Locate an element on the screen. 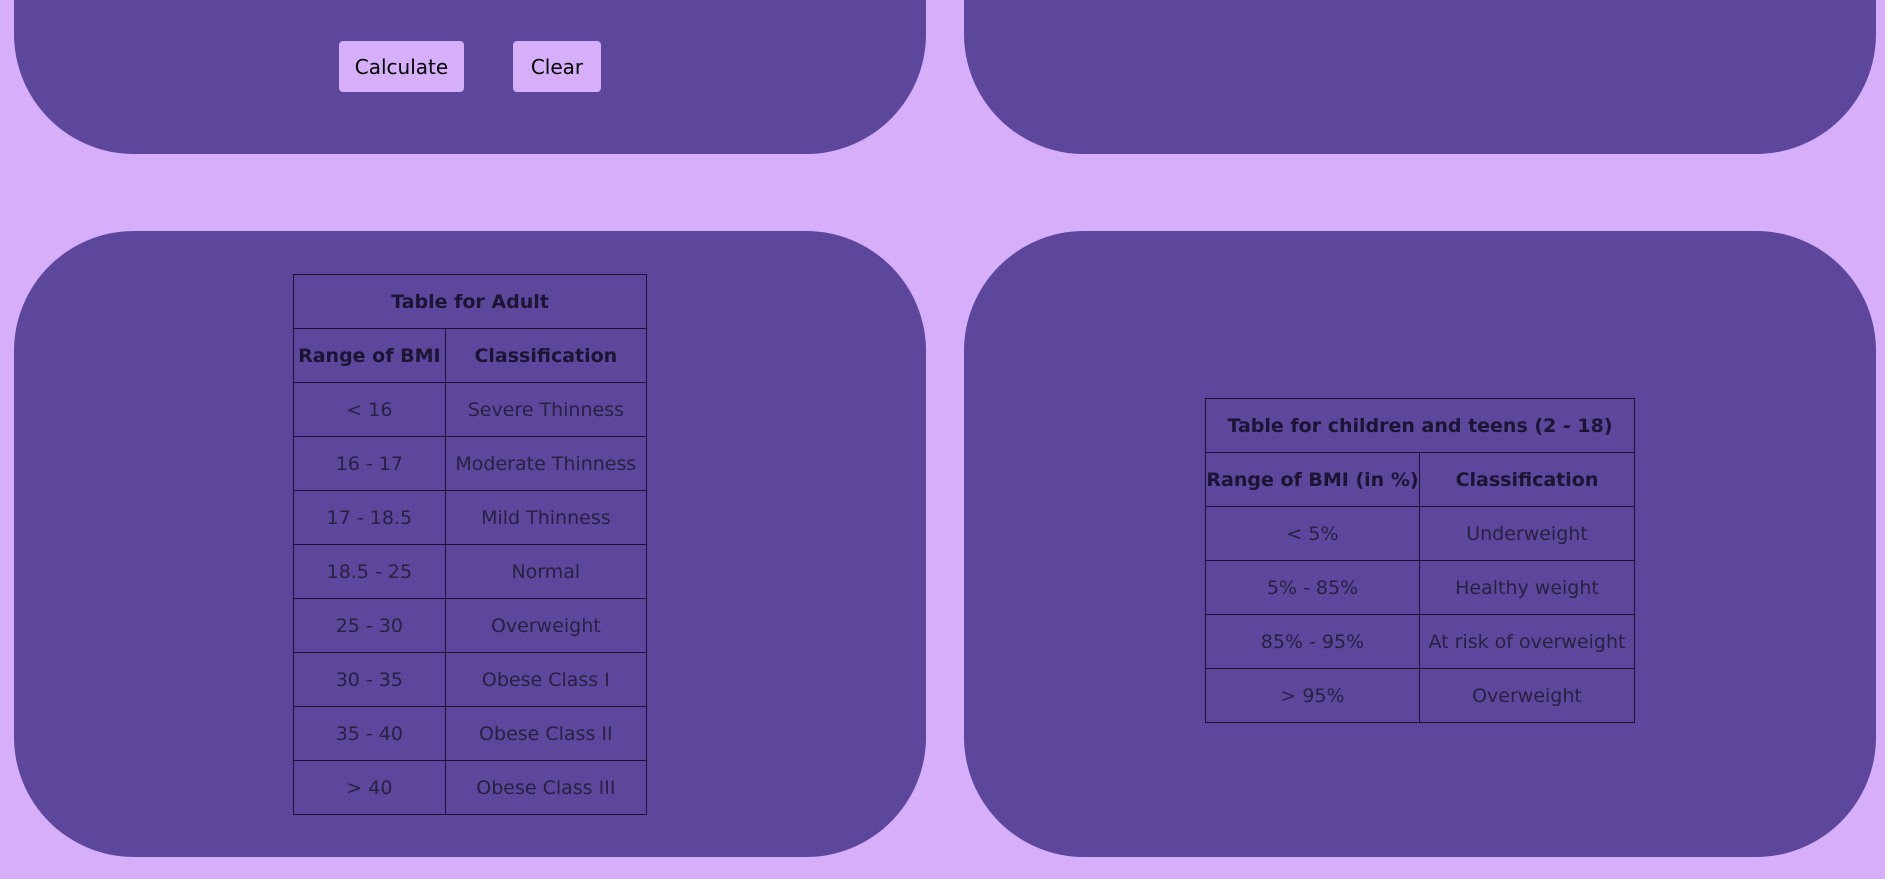 The height and width of the screenshot is (879, 1885). bmi-range-cell: 35 - 40 is located at coordinates (369, 733).